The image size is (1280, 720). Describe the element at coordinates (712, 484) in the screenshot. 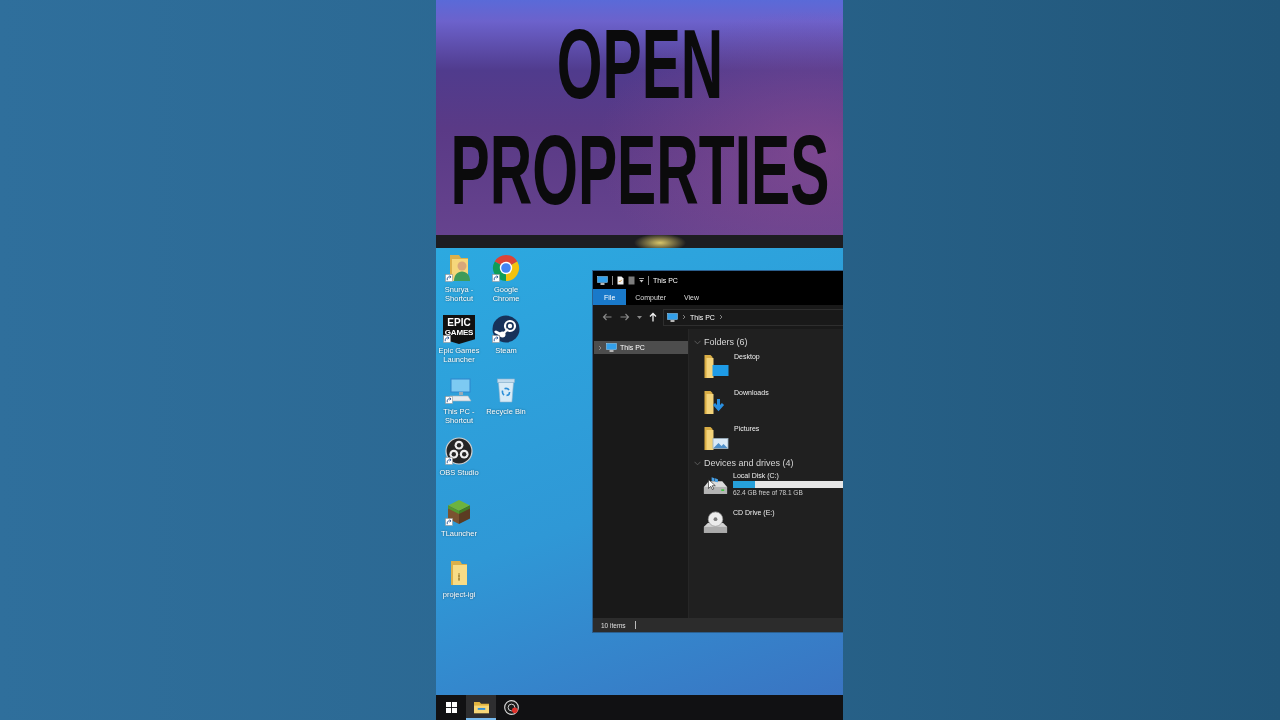

I see `mouse-pointer-icon` at that location.